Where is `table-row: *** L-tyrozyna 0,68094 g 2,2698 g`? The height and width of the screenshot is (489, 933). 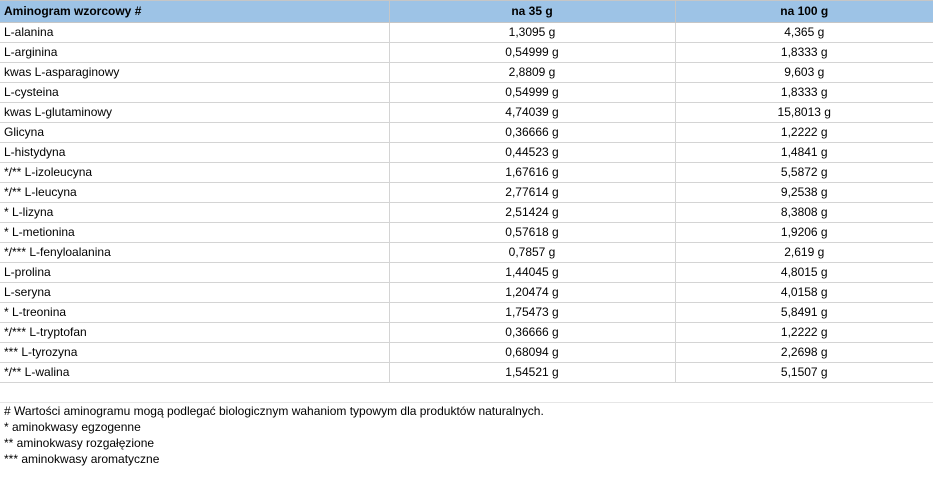
table-row: *** L-tyrozyna 0,68094 g 2,2698 g is located at coordinates (466, 352).